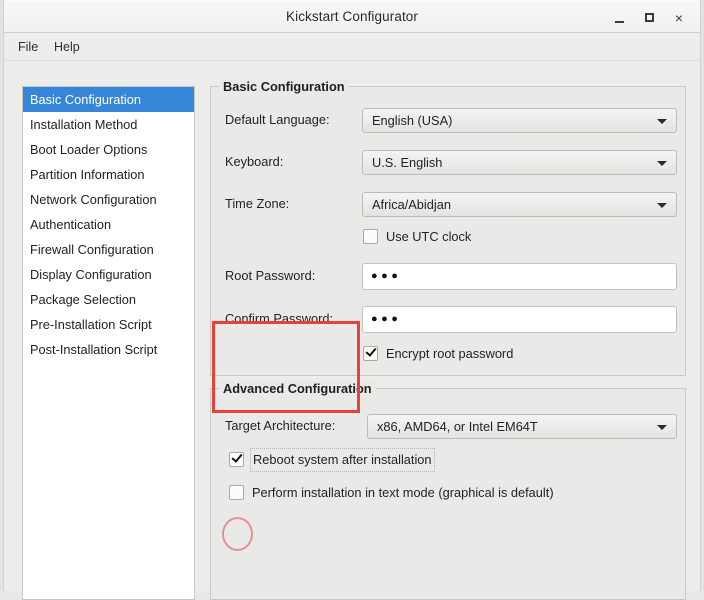 The width and height of the screenshot is (704, 600). What do you see at coordinates (270, 275) in the screenshot?
I see `root-password-label: Root Password:` at bounding box center [270, 275].